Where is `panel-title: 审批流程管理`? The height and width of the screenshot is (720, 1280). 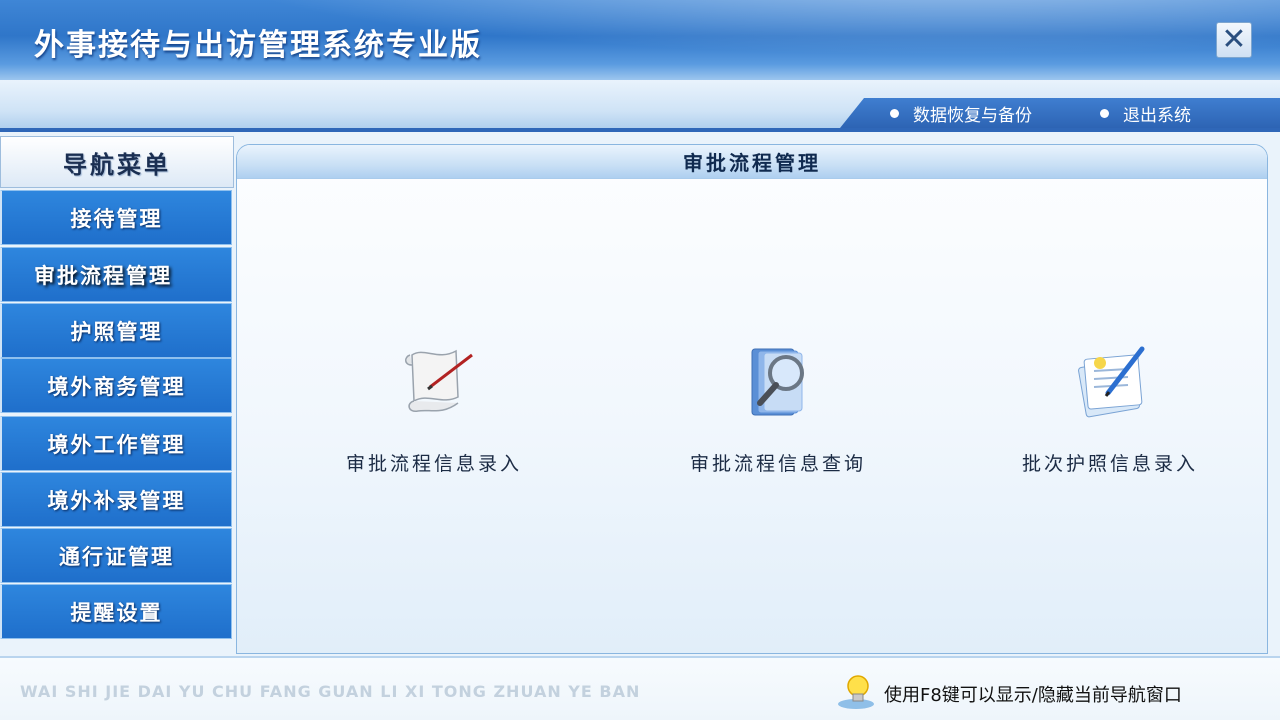
panel-title: 审批流程管理 is located at coordinates (752, 162).